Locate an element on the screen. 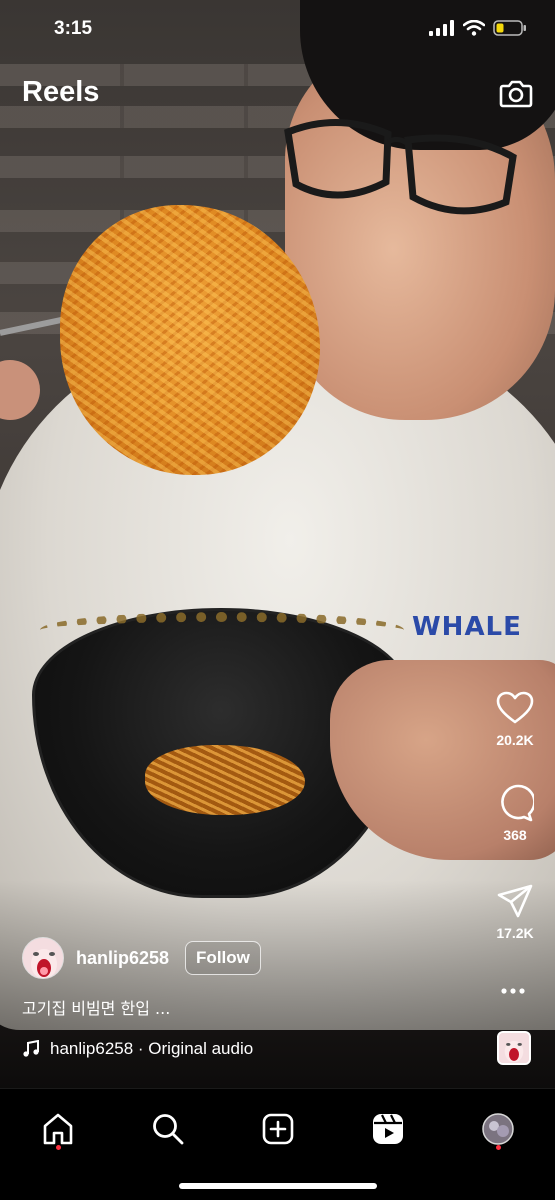  author-username: hanlip6258 is located at coordinates (122, 958).